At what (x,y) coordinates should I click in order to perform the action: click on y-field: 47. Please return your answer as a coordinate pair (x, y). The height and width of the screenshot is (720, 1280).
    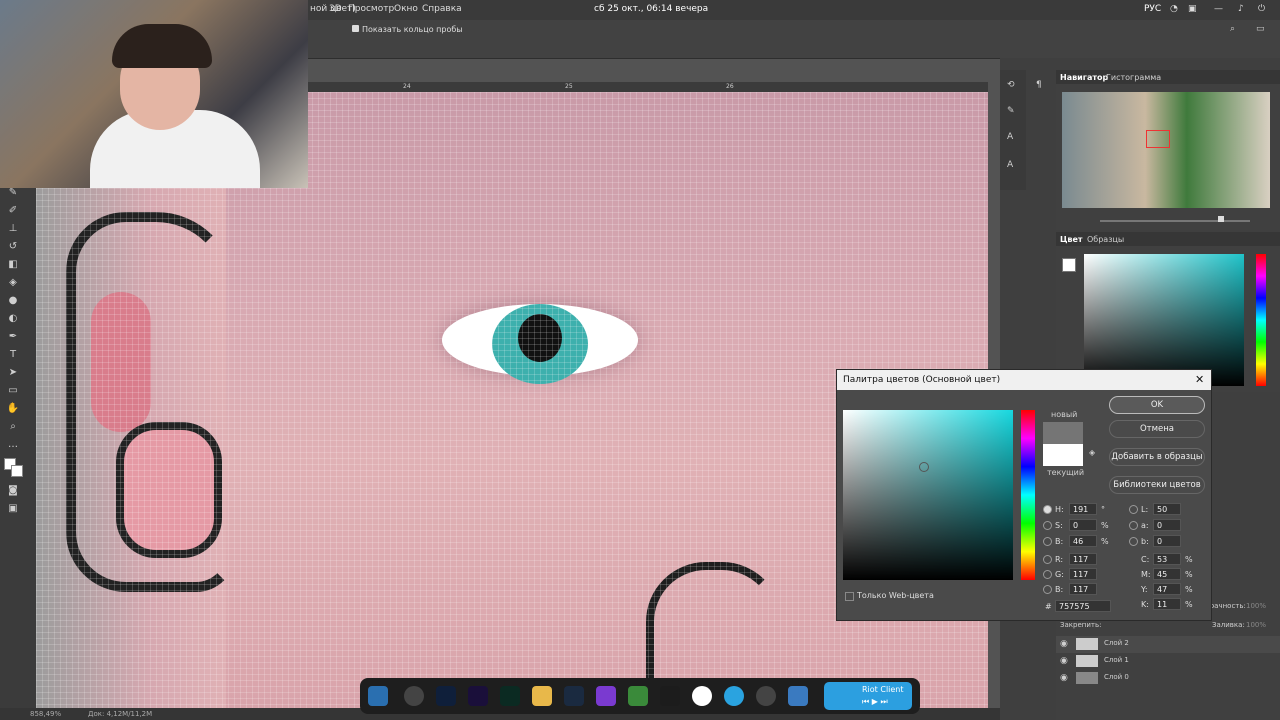
    Looking at the image, I should click on (1167, 589).